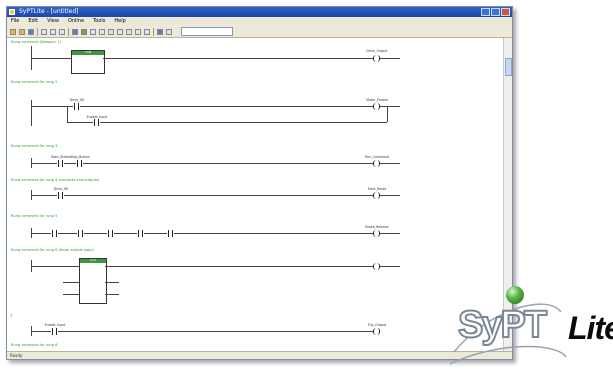 This screenshot has width=613, height=377. I want to click on menu-view: View, so click(53, 21).